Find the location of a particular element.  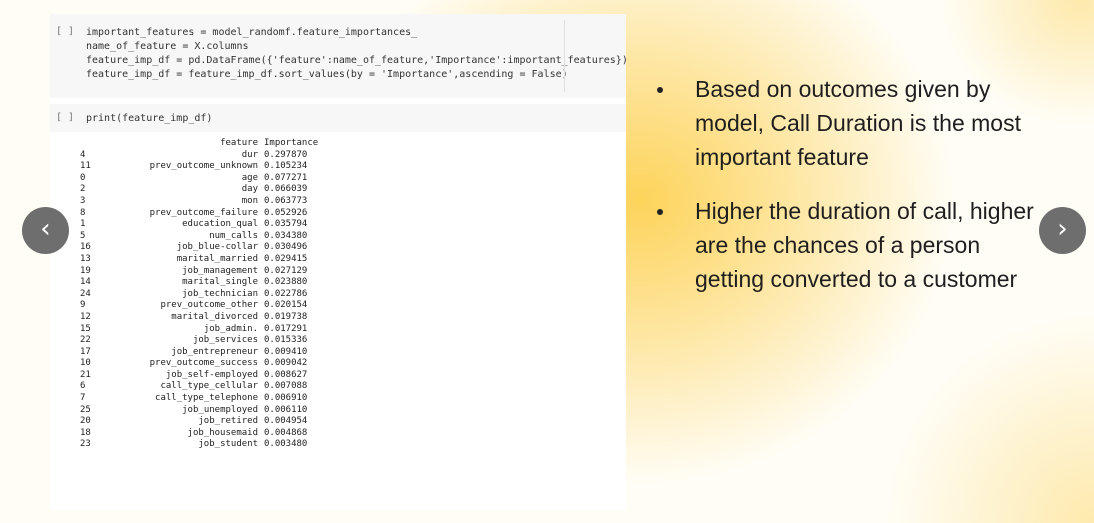

output-row: 12 marital_divorced 0.019738 is located at coordinates (202, 318).